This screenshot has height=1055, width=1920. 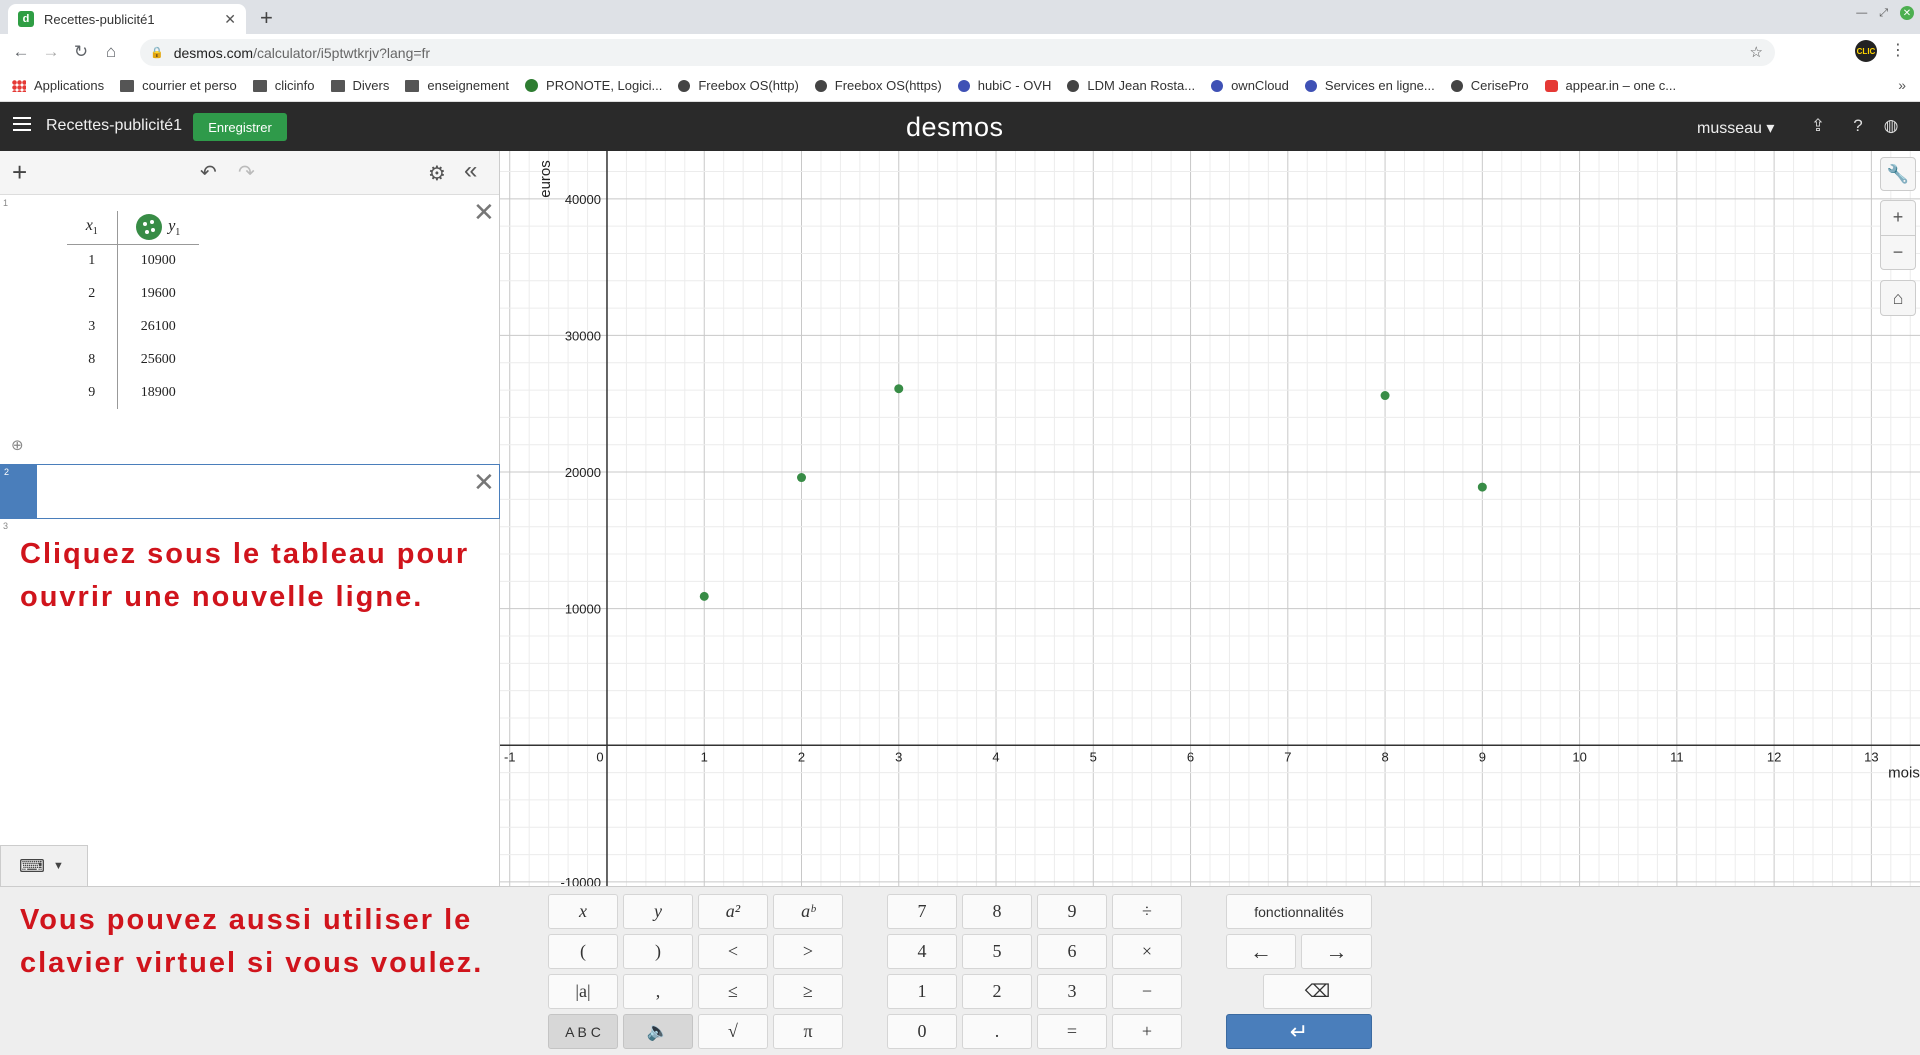 I want to click on bookmark-item: enseignement, so click(x=457, y=85).